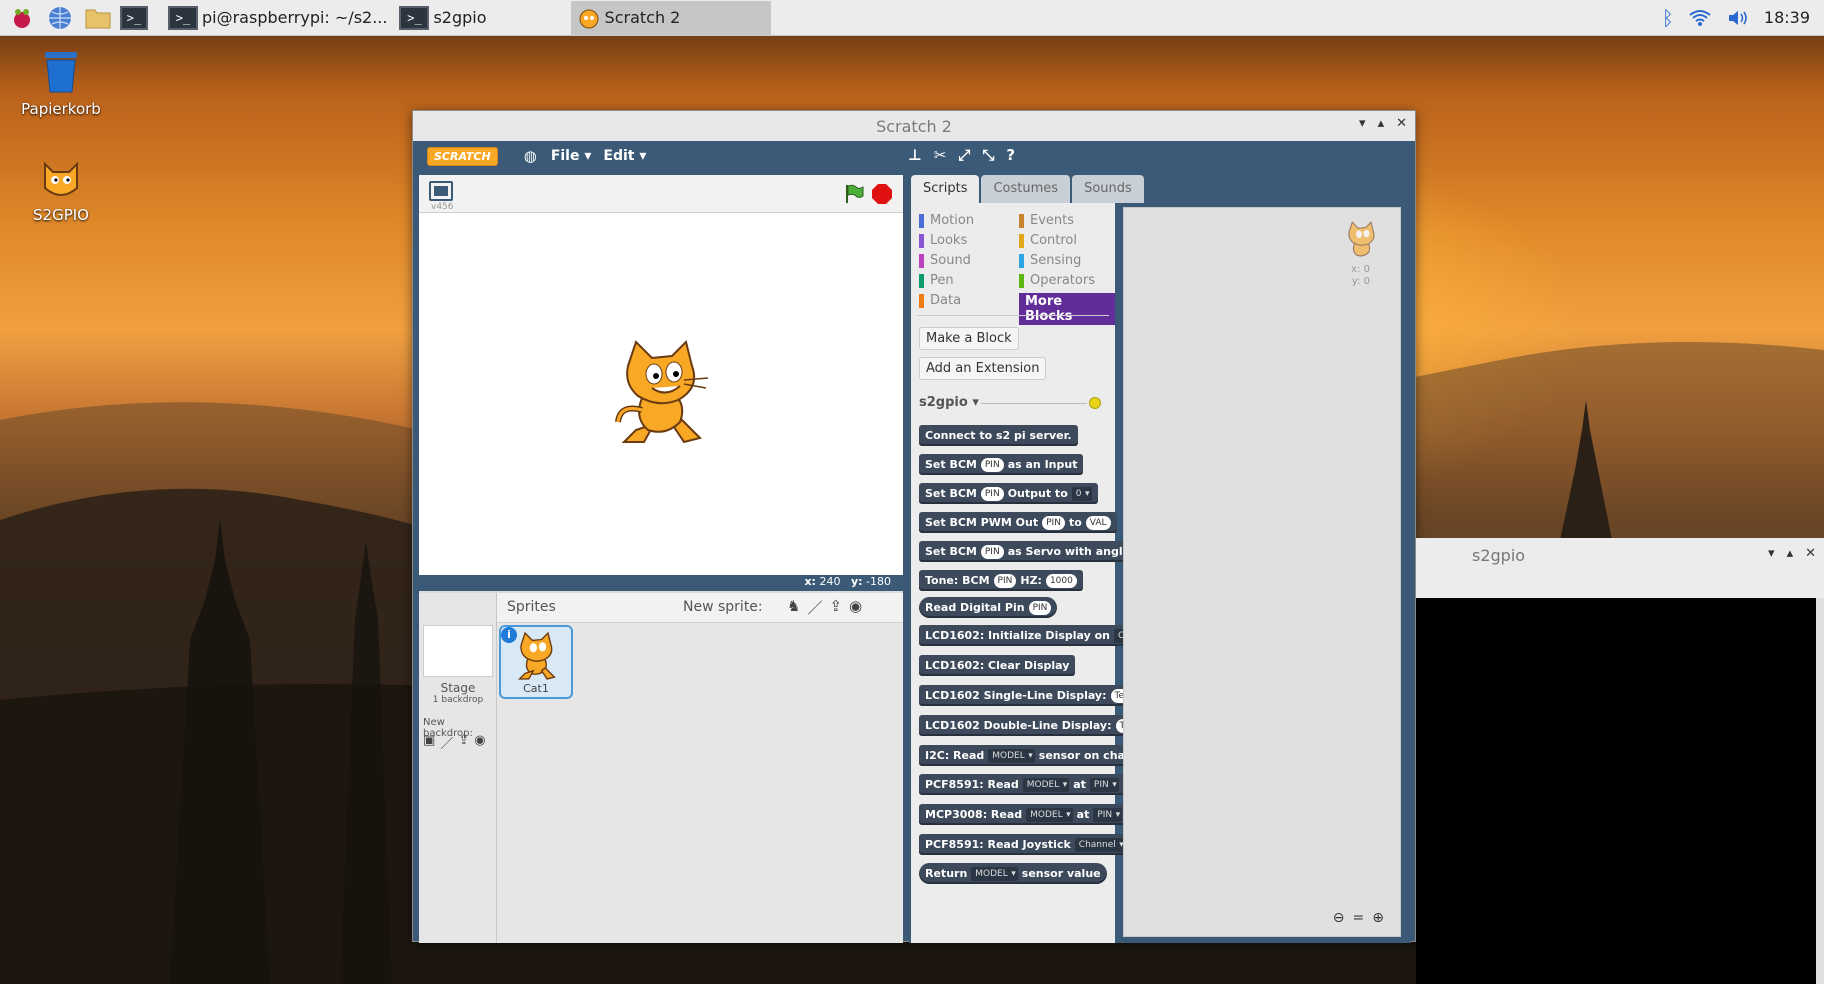  What do you see at coordinates (997, 665) in the screenshot?
I see `extension-block: LCD1602: Clear Display` at bounding box center [997, 665].